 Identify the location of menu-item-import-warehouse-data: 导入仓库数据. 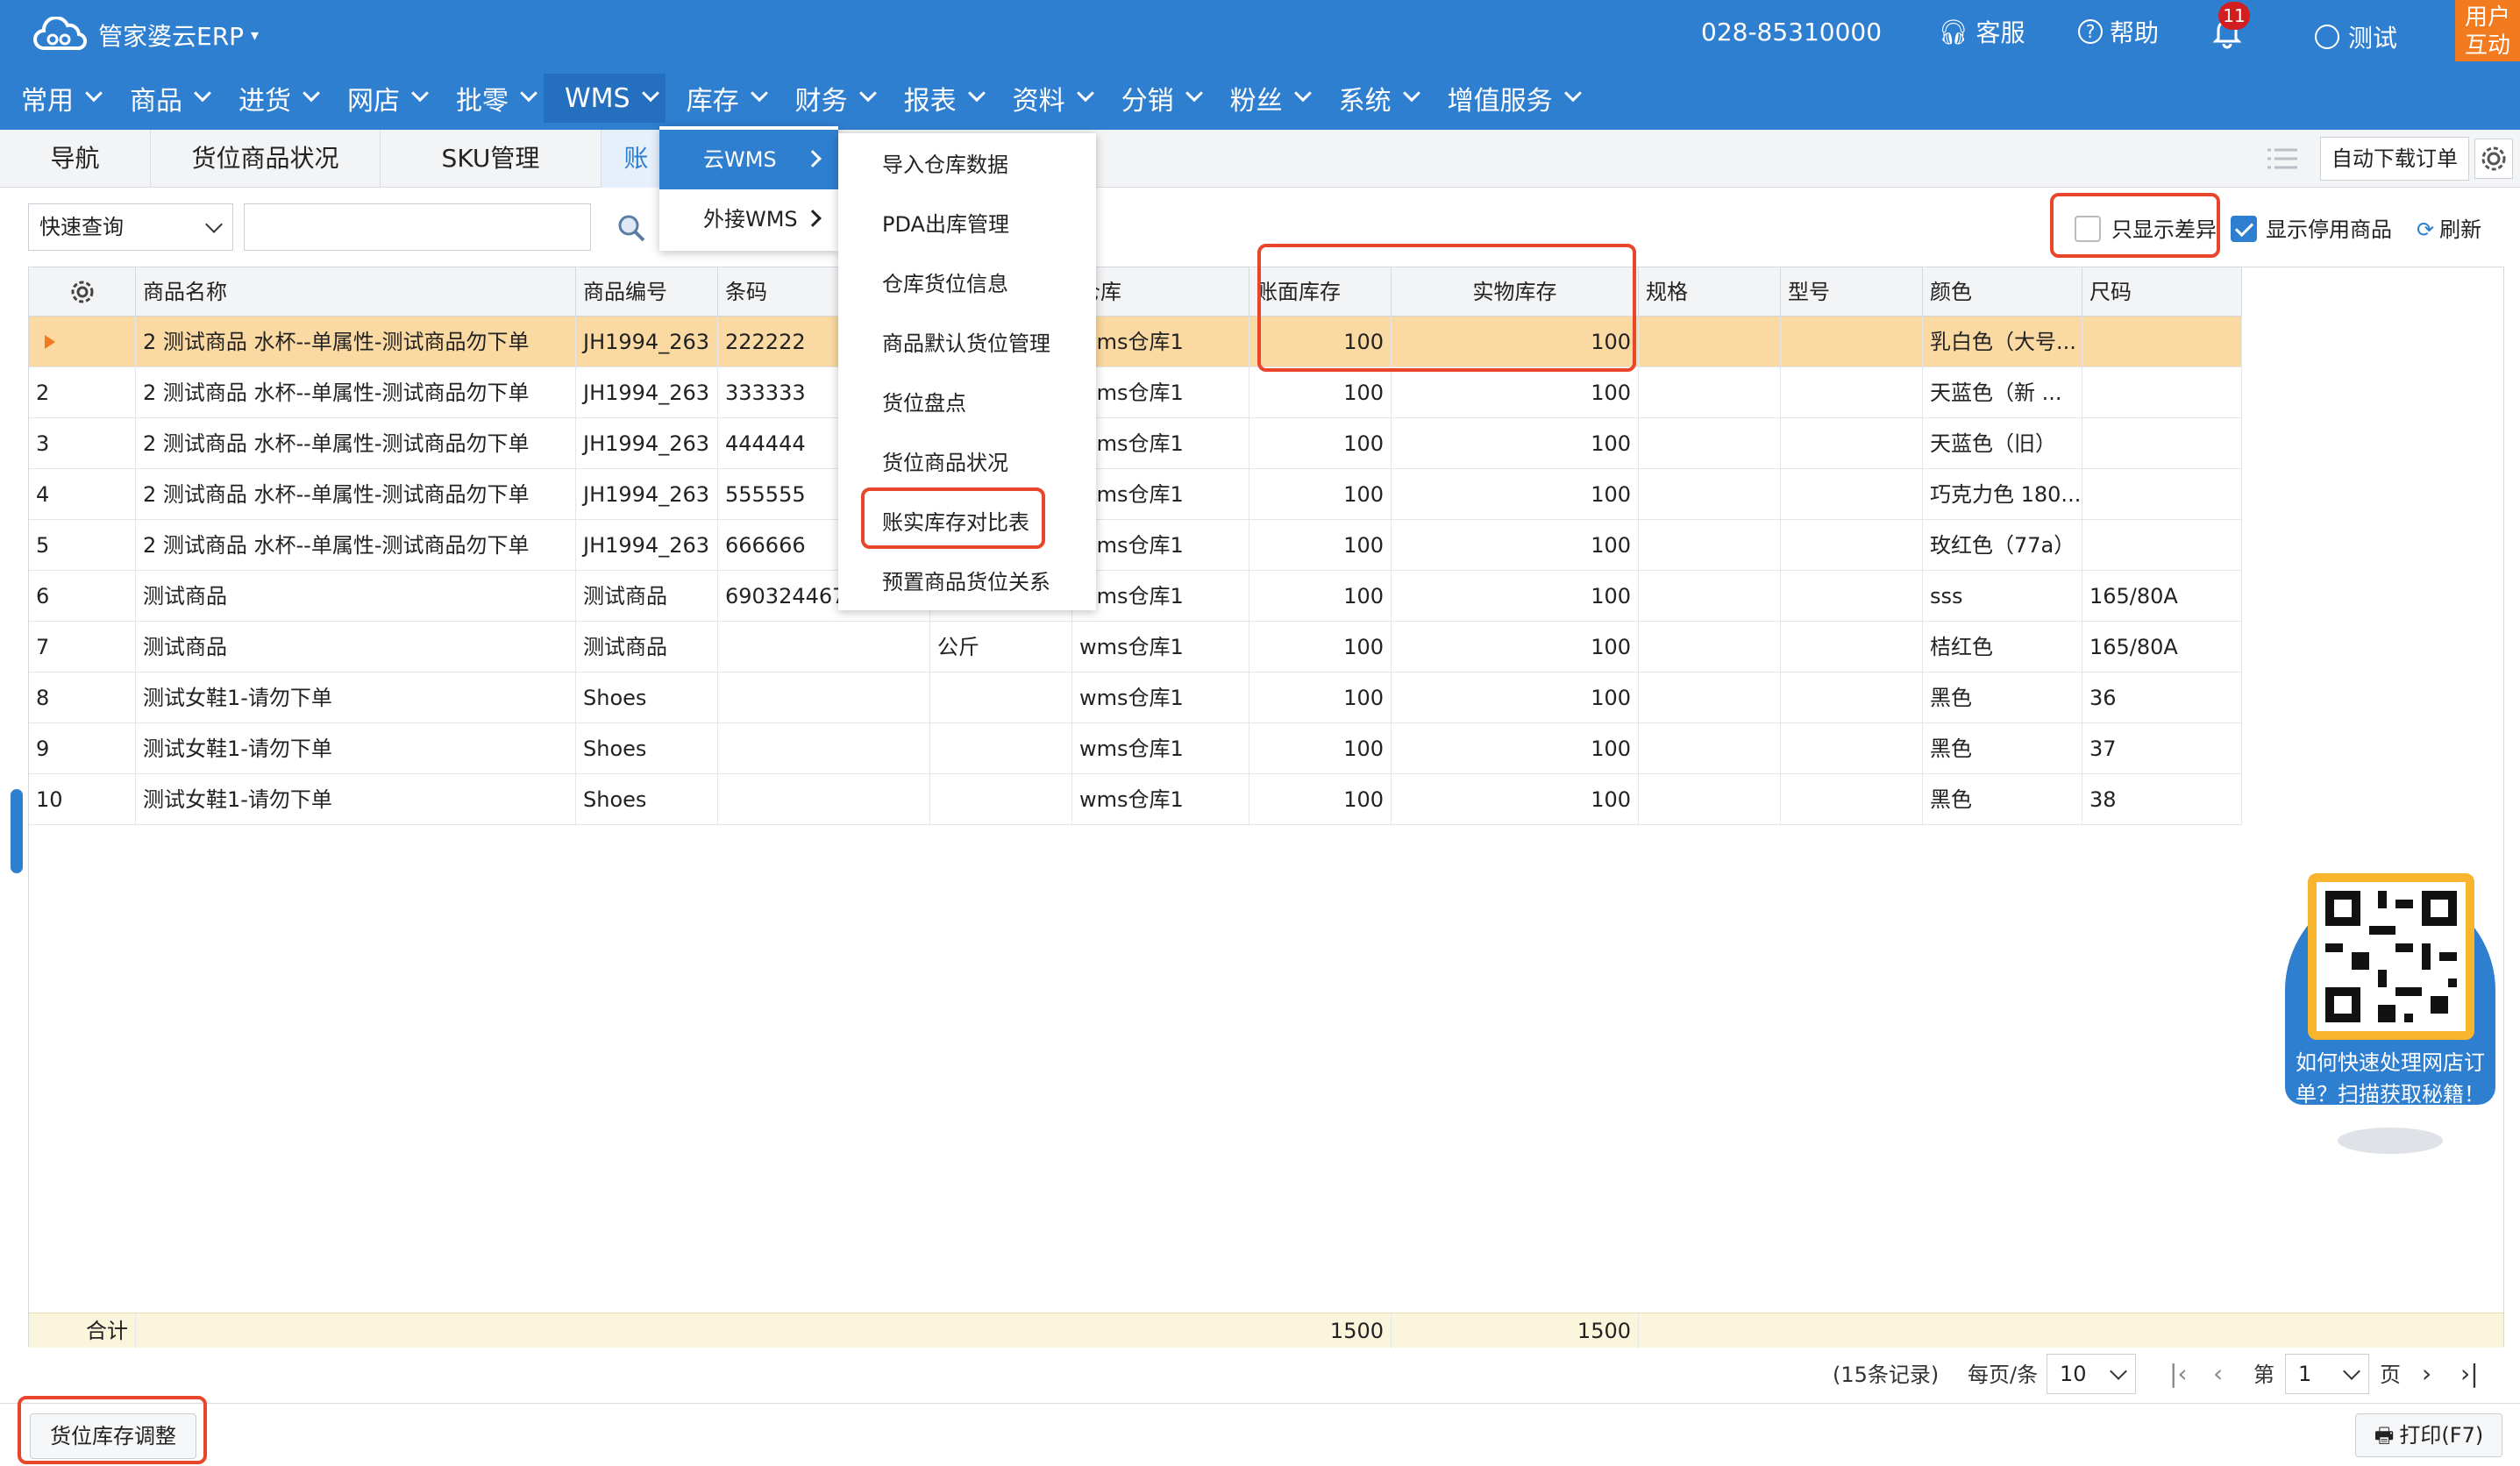
(967, 165).